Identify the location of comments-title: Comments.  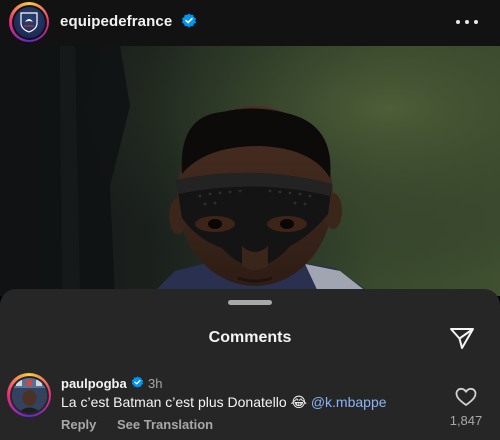
(250, 337).